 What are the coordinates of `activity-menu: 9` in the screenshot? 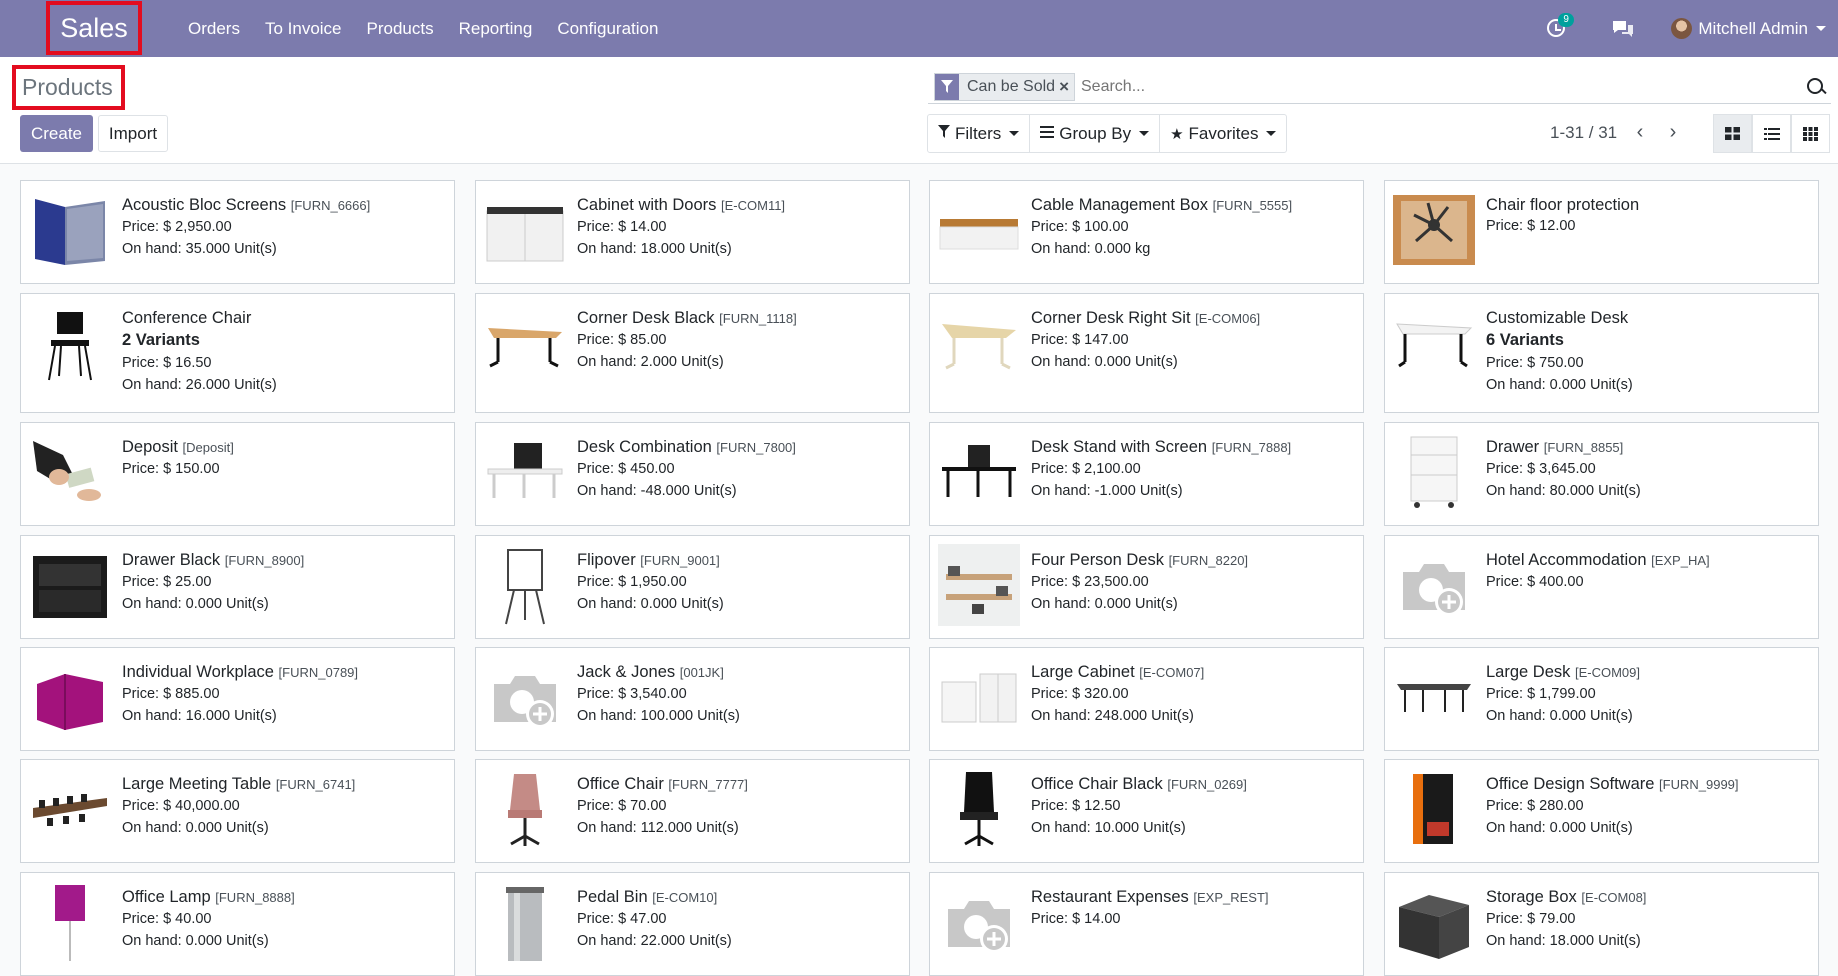 It's located at (1560, 25).